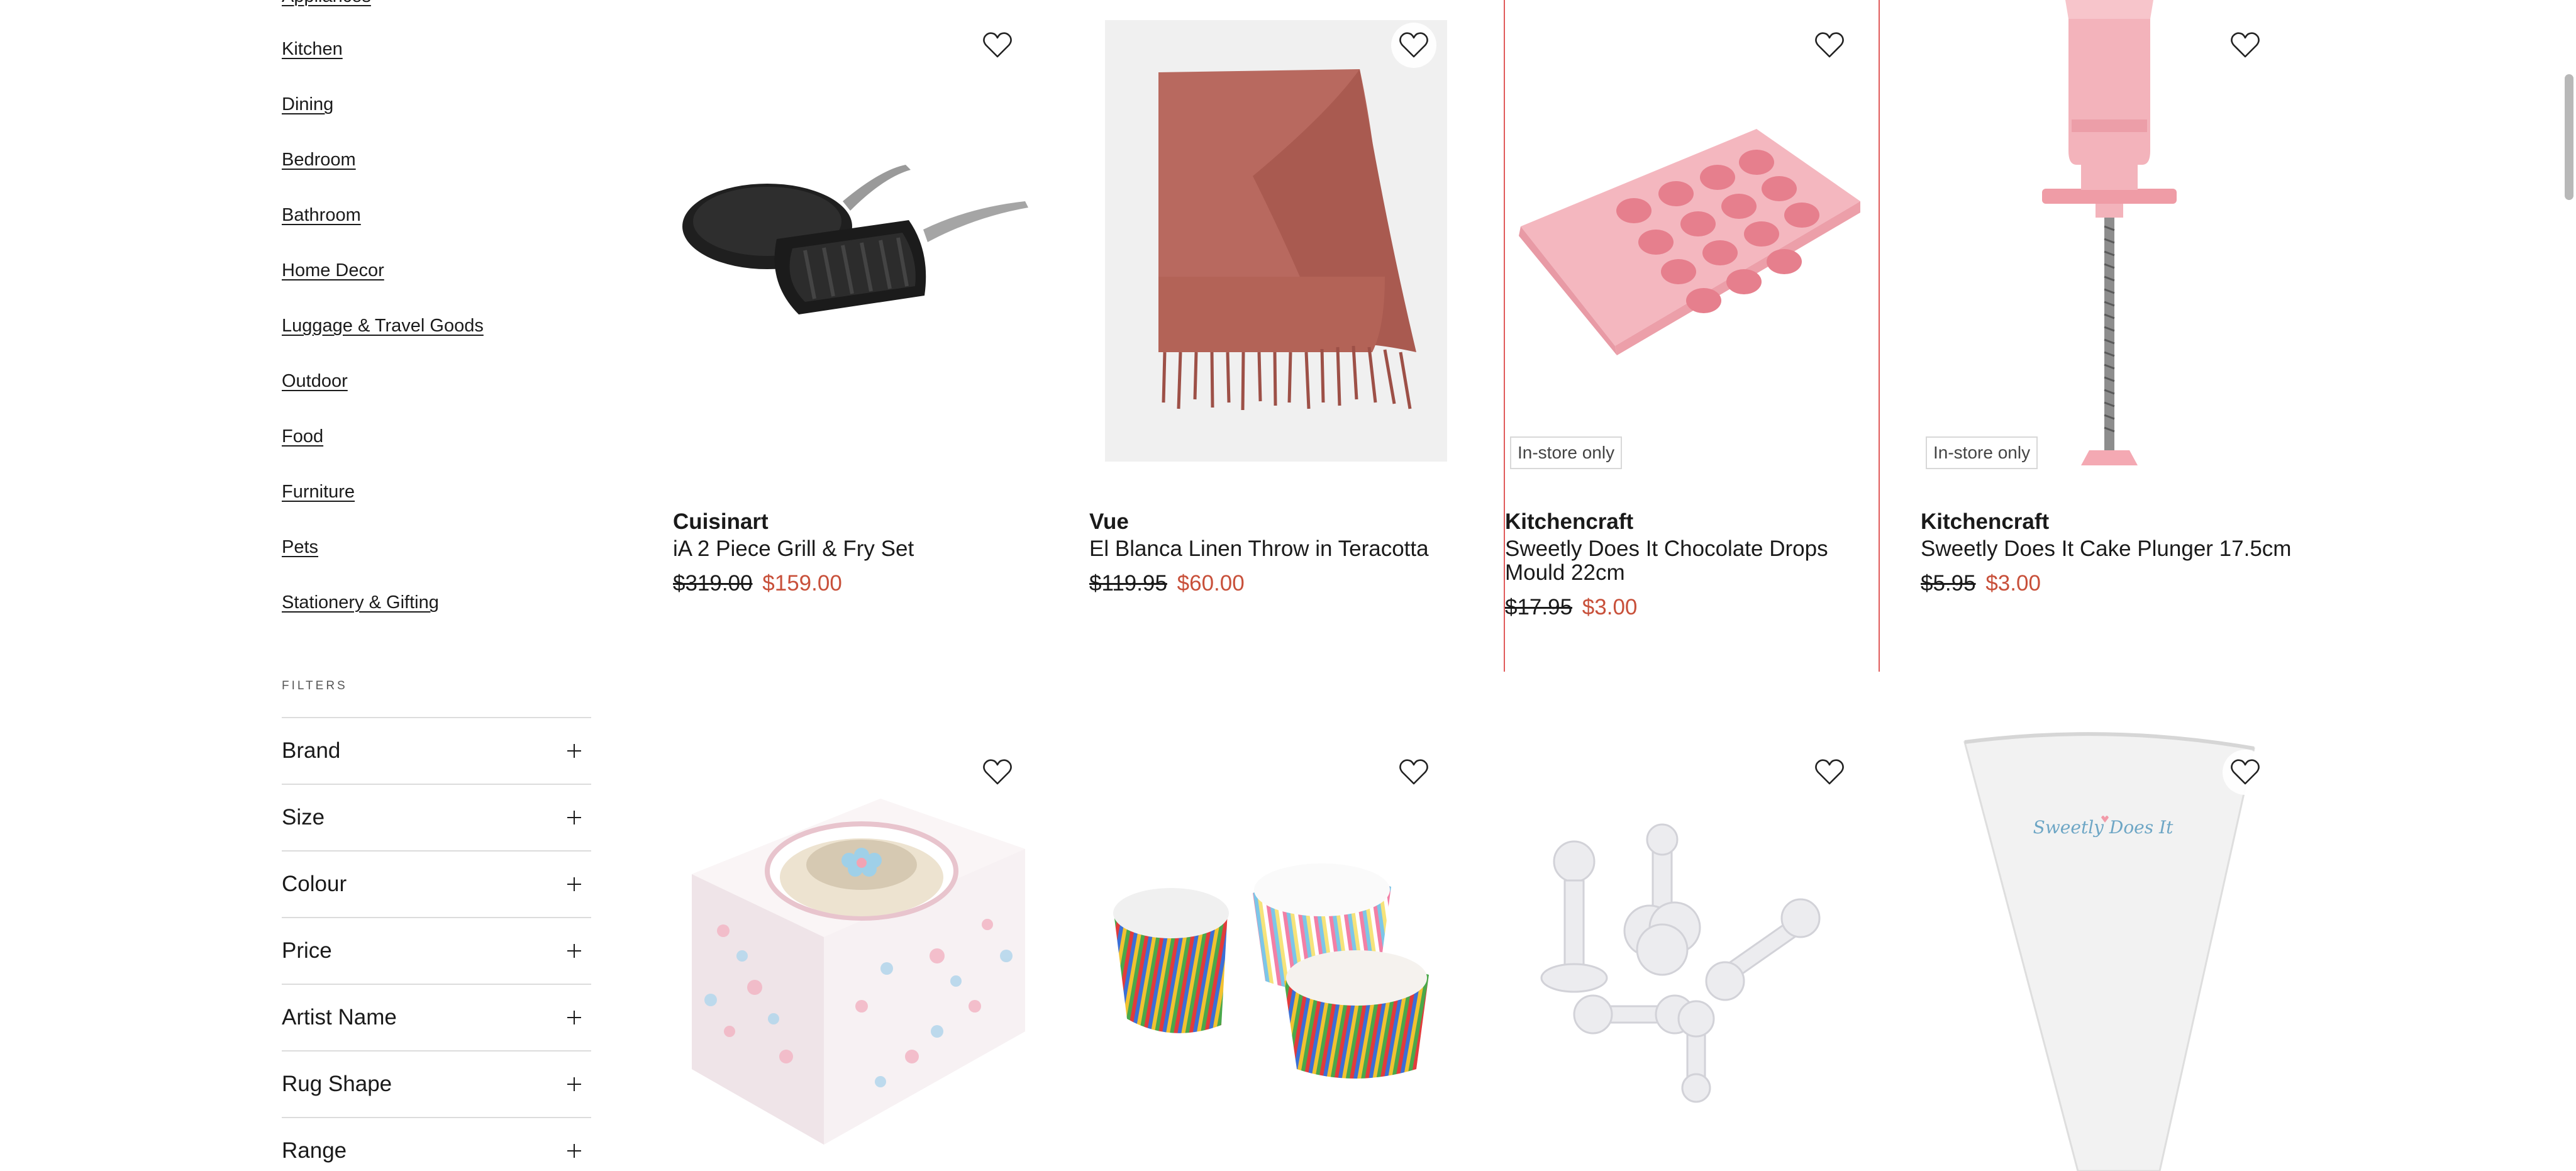 The width and height of the screenshot is (2576, 1171). I want to click on filter-range: Range, so click(436, 1144).